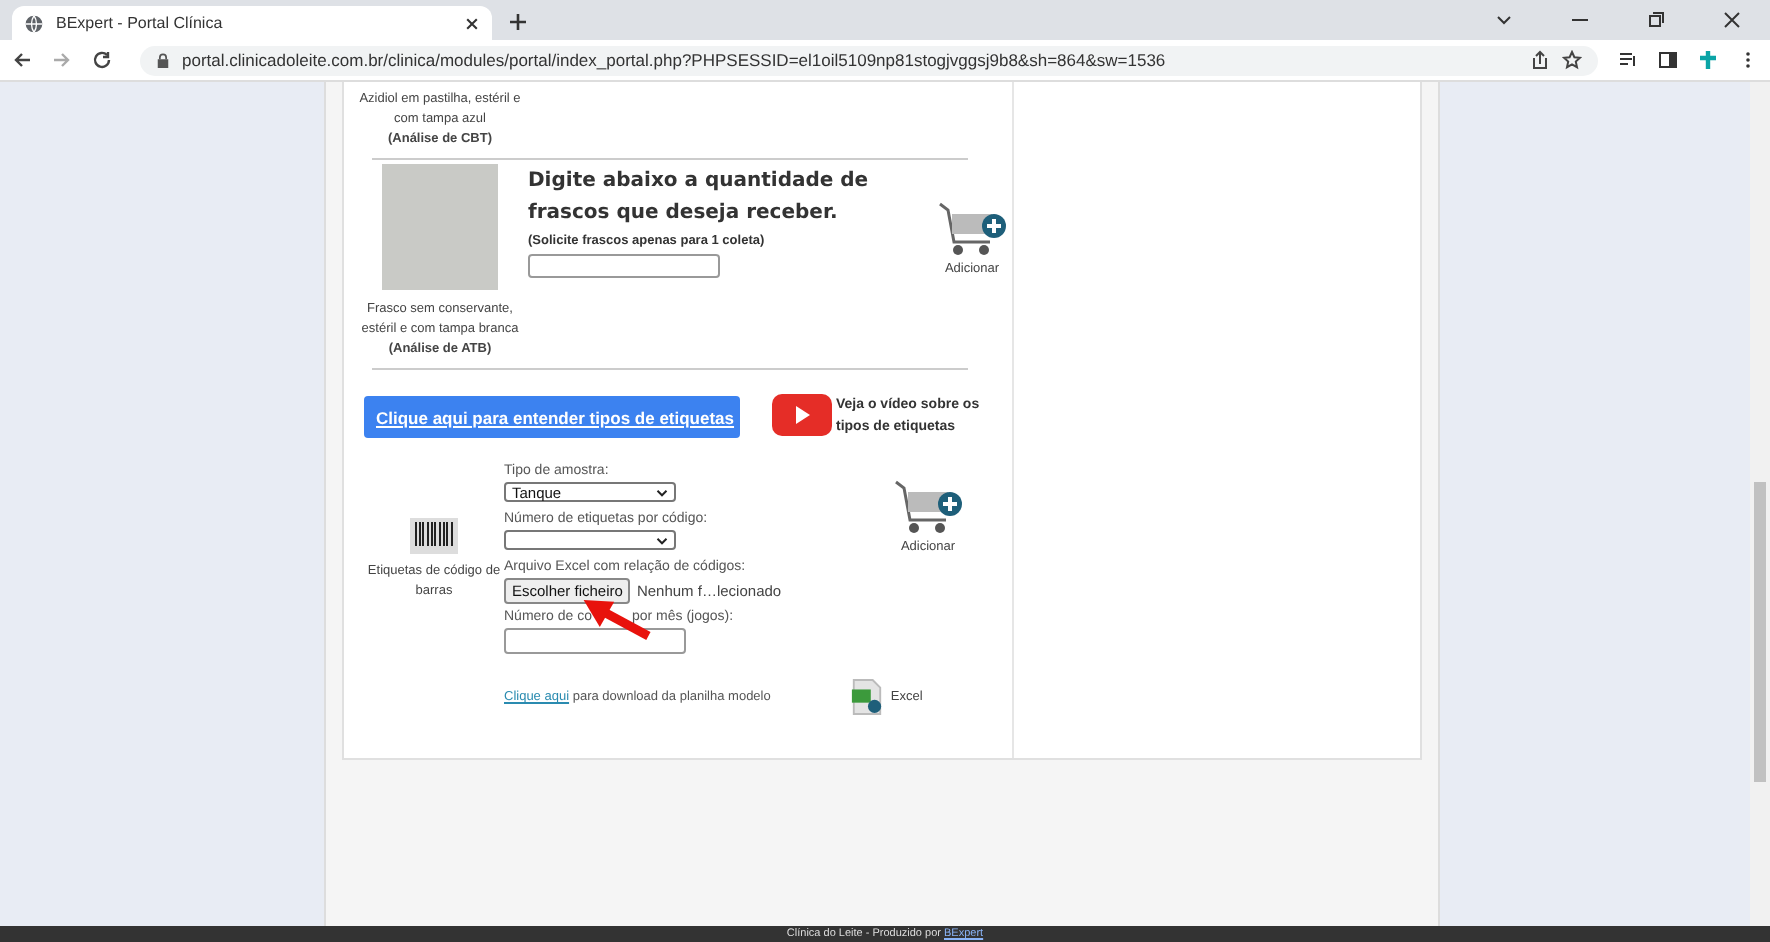 The height and width of the screenshot is (942, 1770). I want to click on star-icon, so click(1572, 60).